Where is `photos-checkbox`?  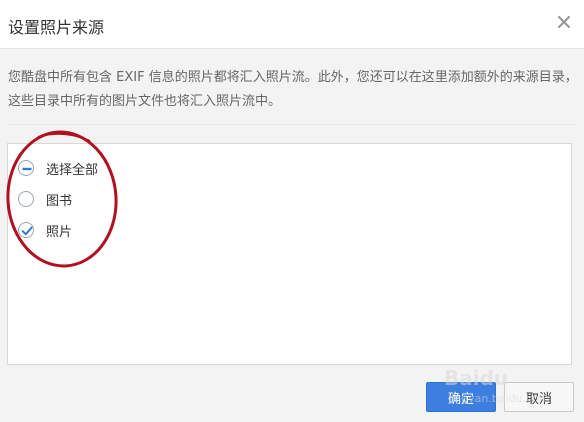 photos-checkbox is located at coordinates (26, 230).